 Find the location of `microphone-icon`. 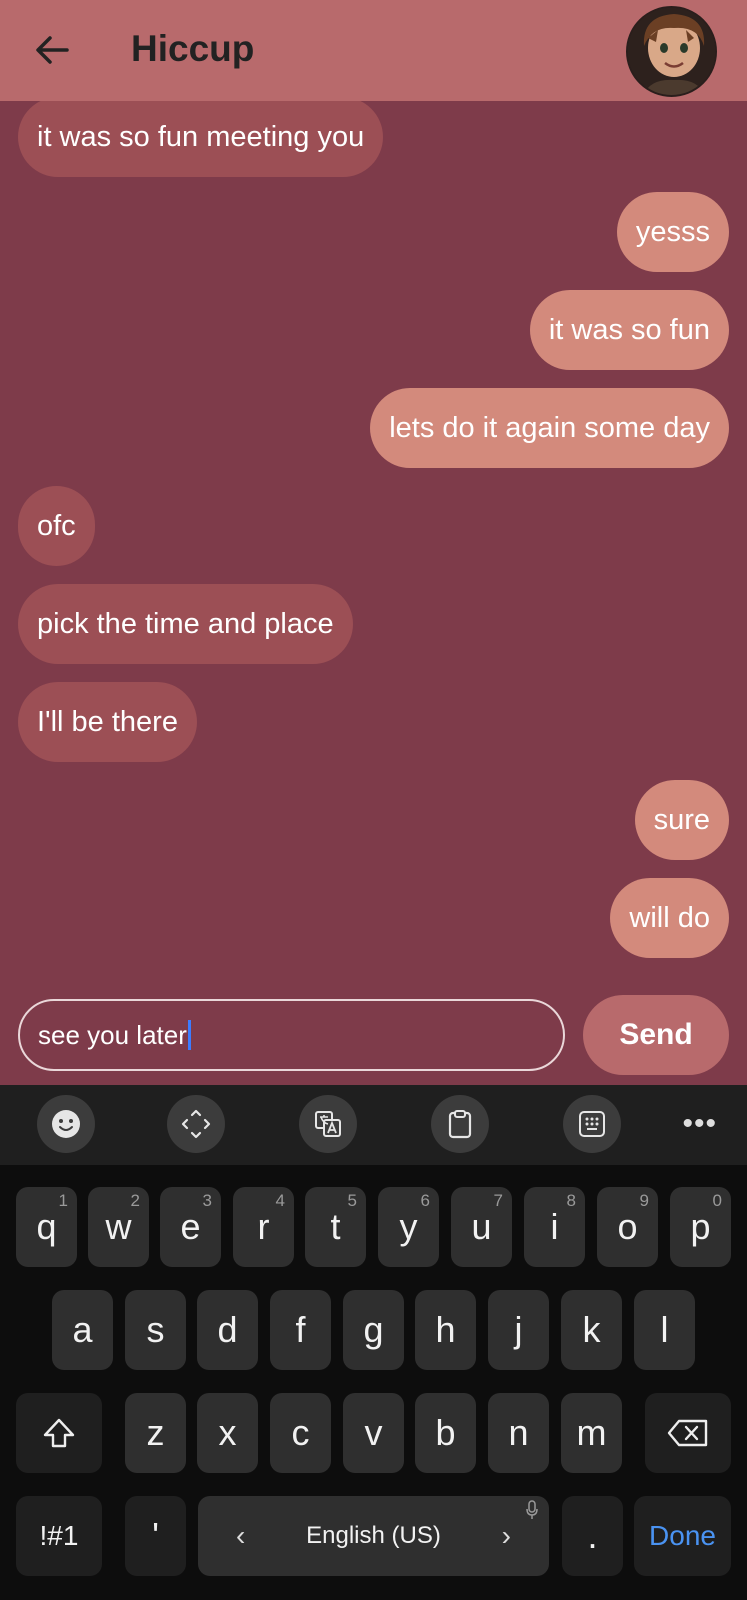

microphone-icon is located at coordinates (532, 1509).